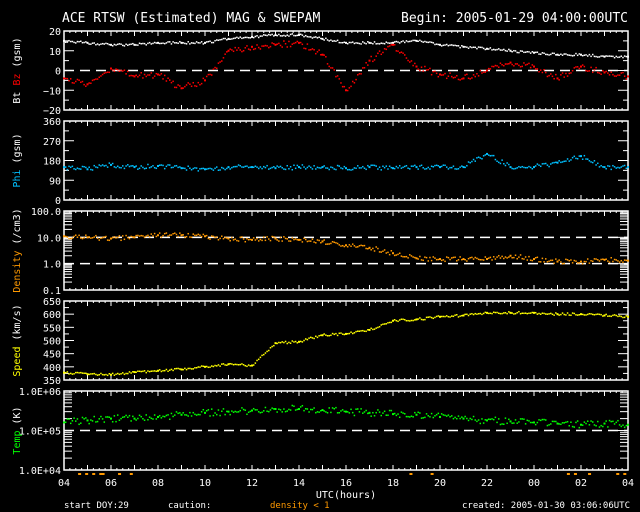 The image size is (640, 512). What do you see at coordinates (534, 483) in the screenshot?
I see `x-tick-label: 00` at bounding box center [534, 483].